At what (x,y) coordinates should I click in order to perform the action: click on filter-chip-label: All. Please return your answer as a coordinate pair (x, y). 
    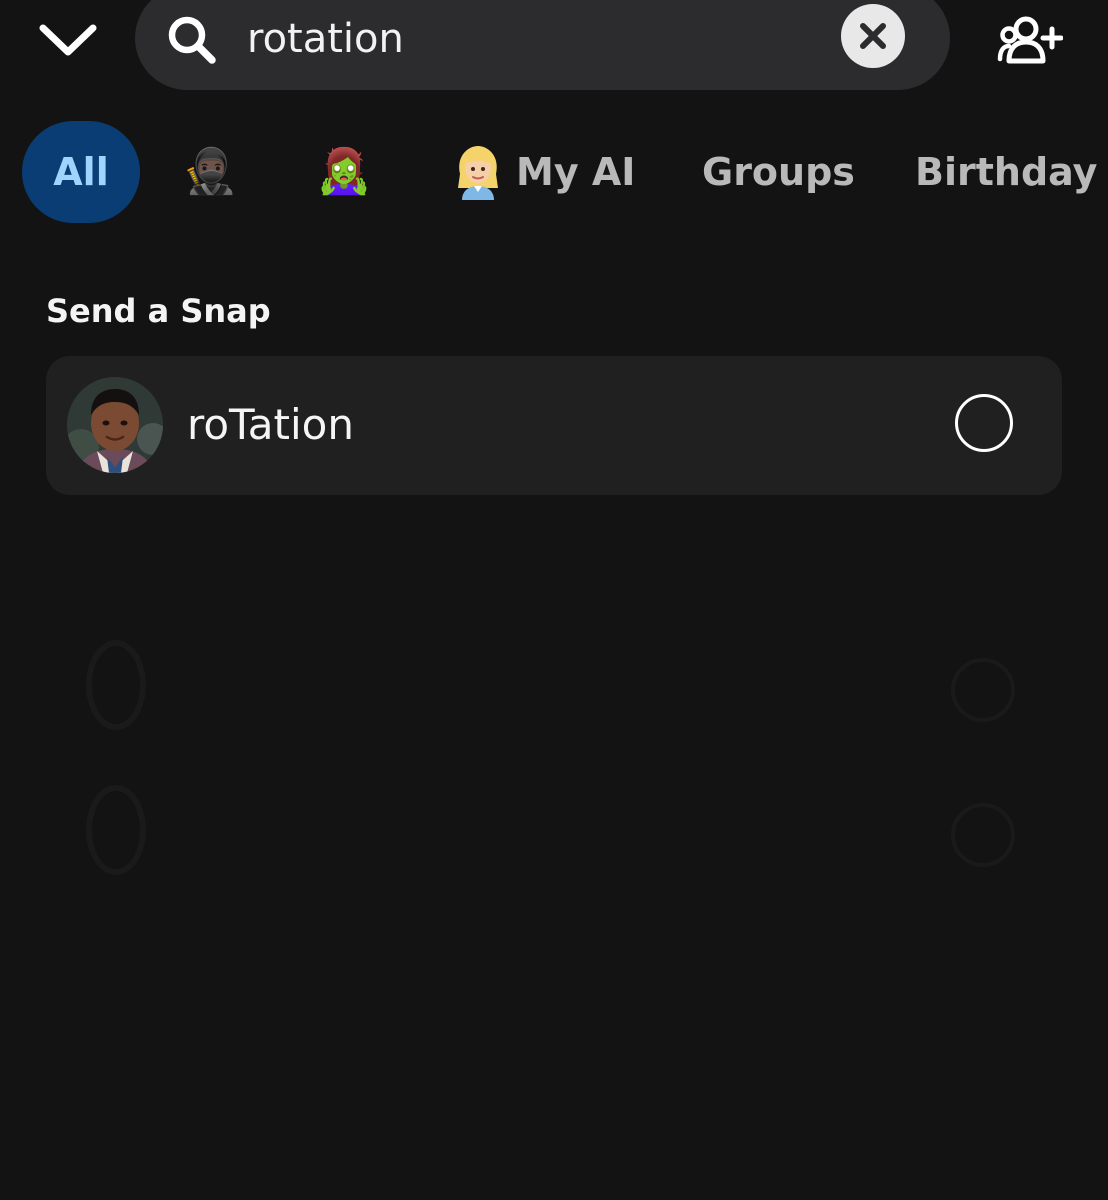
    Looking at the image, I should click on (81, 172).